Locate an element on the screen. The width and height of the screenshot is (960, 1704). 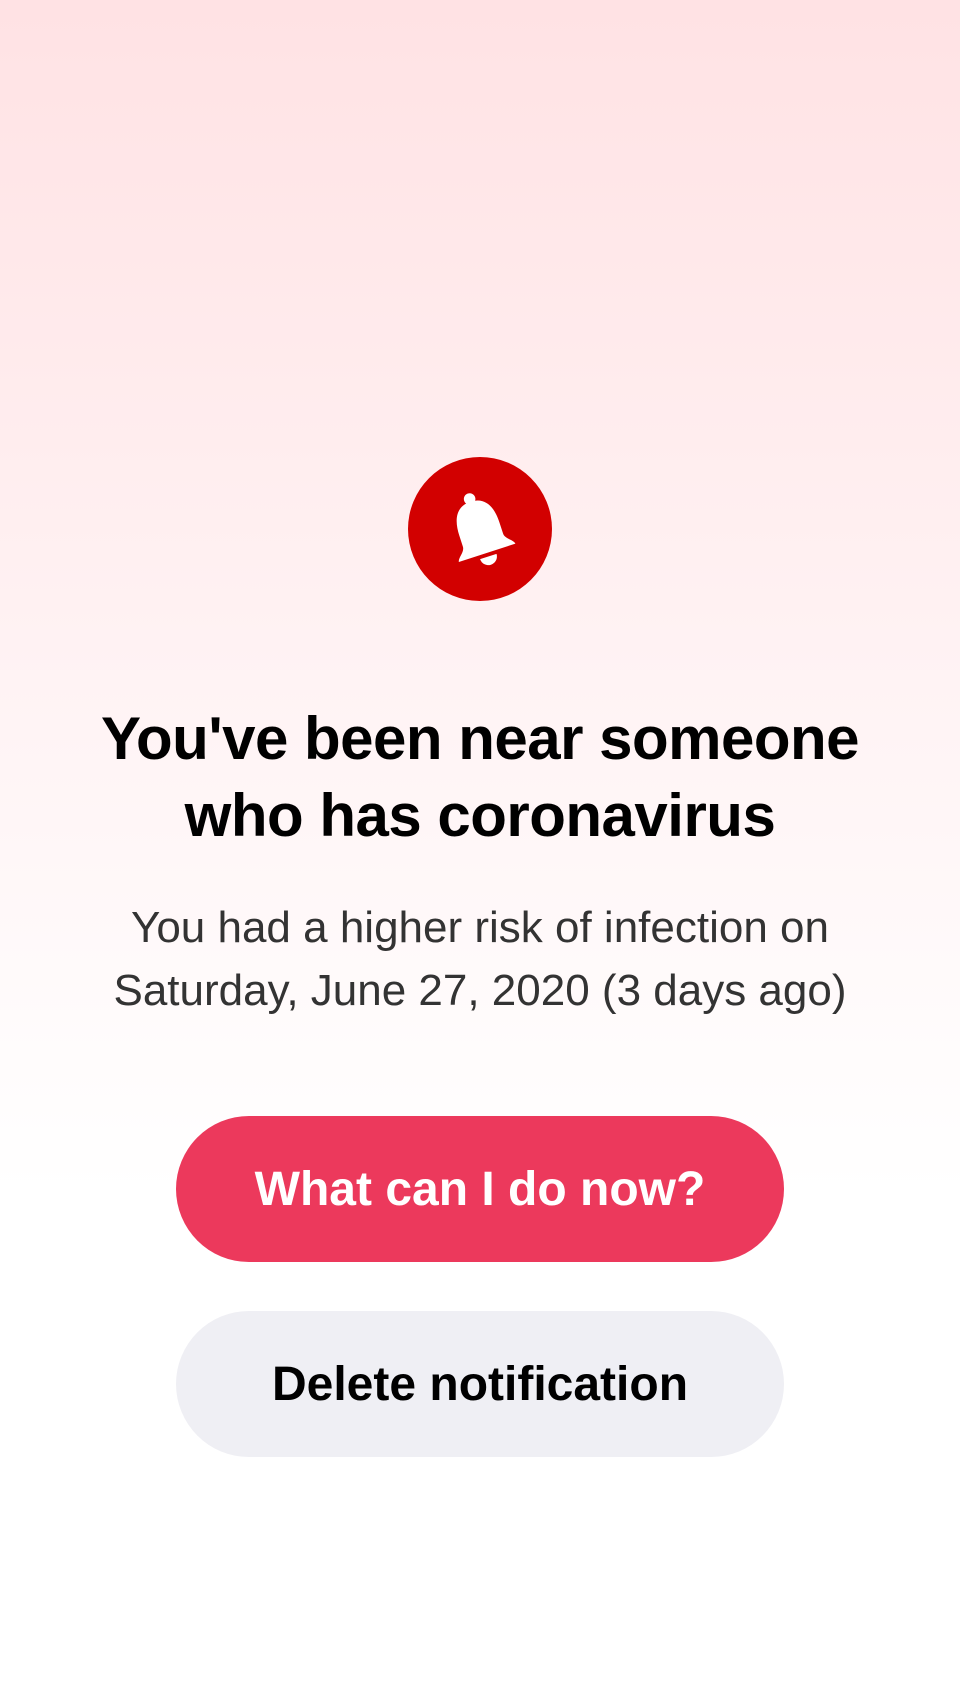
alert-badge is located at coordinates (480, 529).